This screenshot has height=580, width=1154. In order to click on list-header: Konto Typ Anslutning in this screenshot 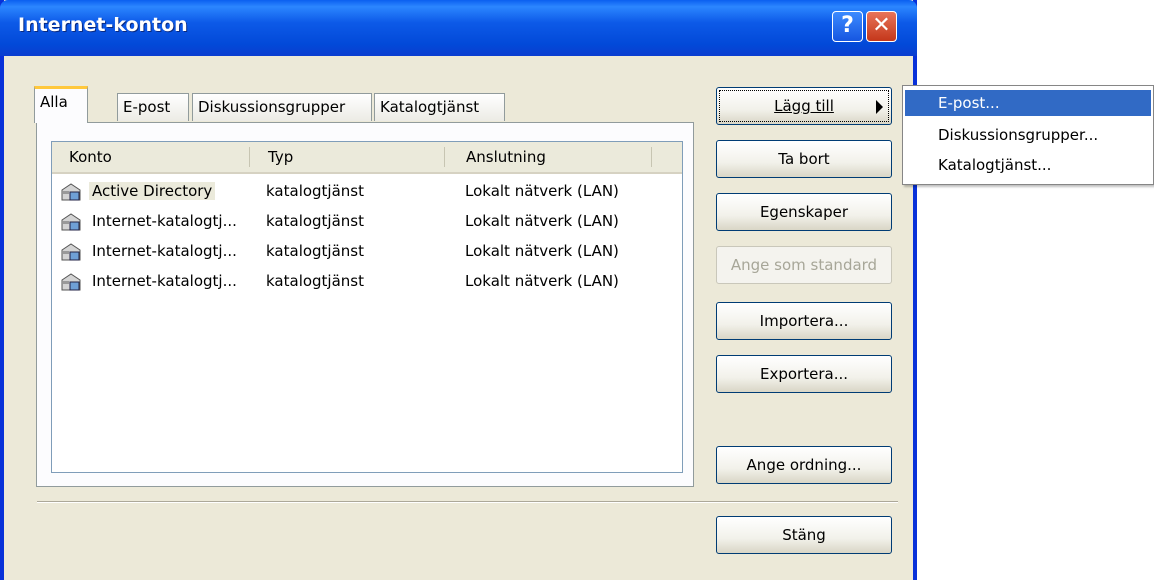, I will do `click(367, 158)`.